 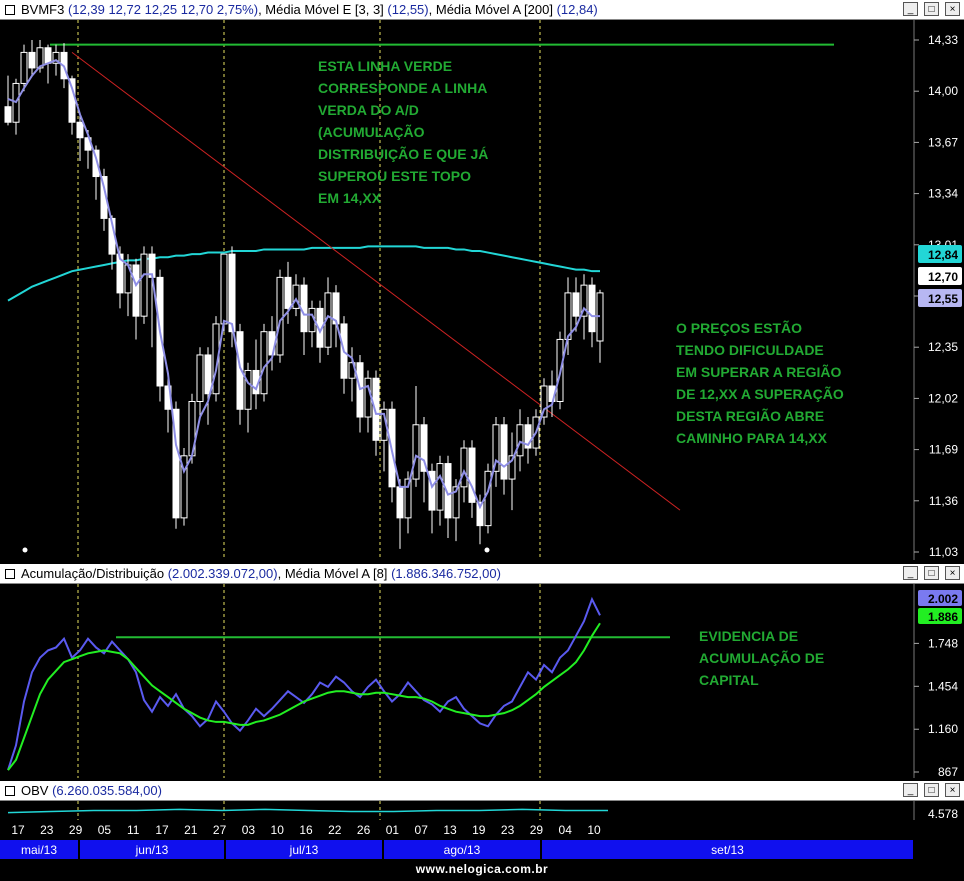 I want to click on y-tick-label: 1.454, so click(x=943, y=686).